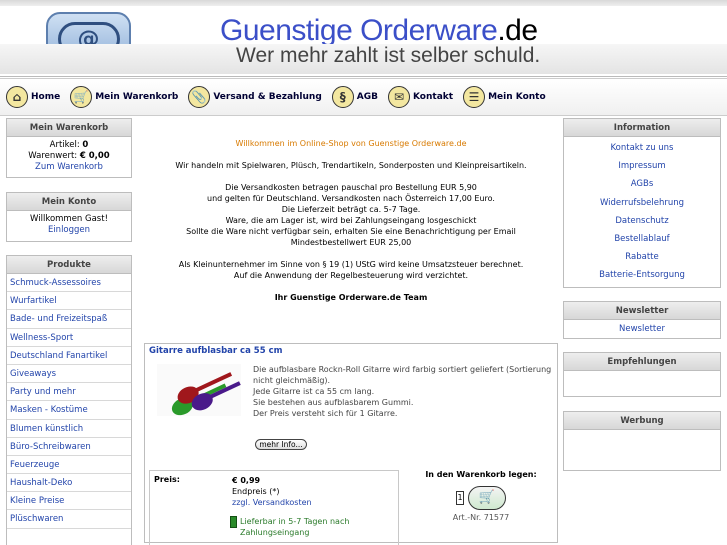 This screenshot has width=727, height=545. I want to click on nav-label: Mein Konto, so click(517, 97).